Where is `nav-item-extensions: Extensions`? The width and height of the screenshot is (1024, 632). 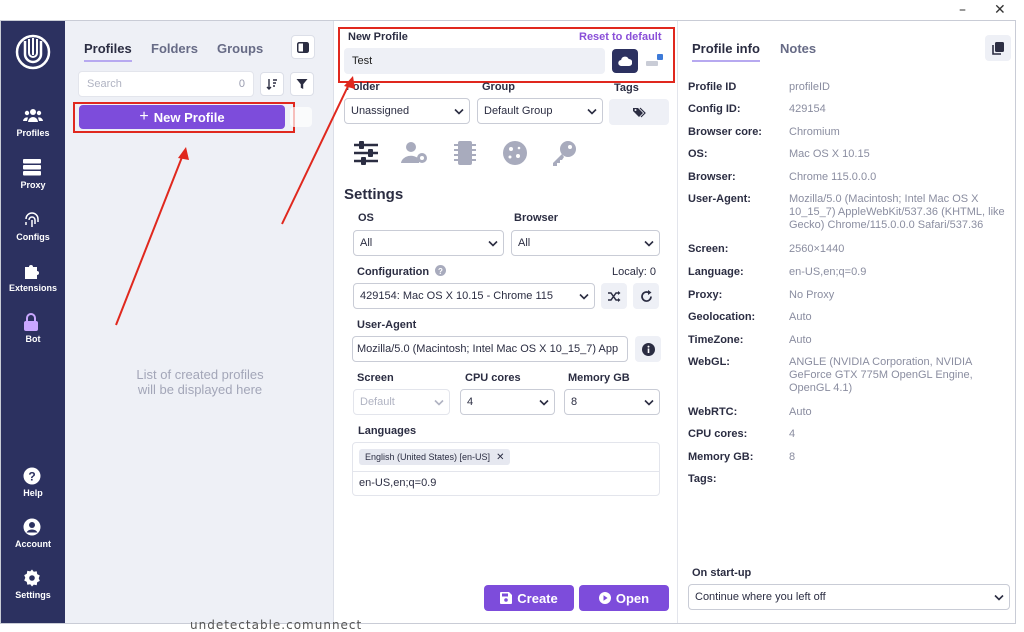
nav-item-extensions: Extensions is located at coordinates (33, 277).